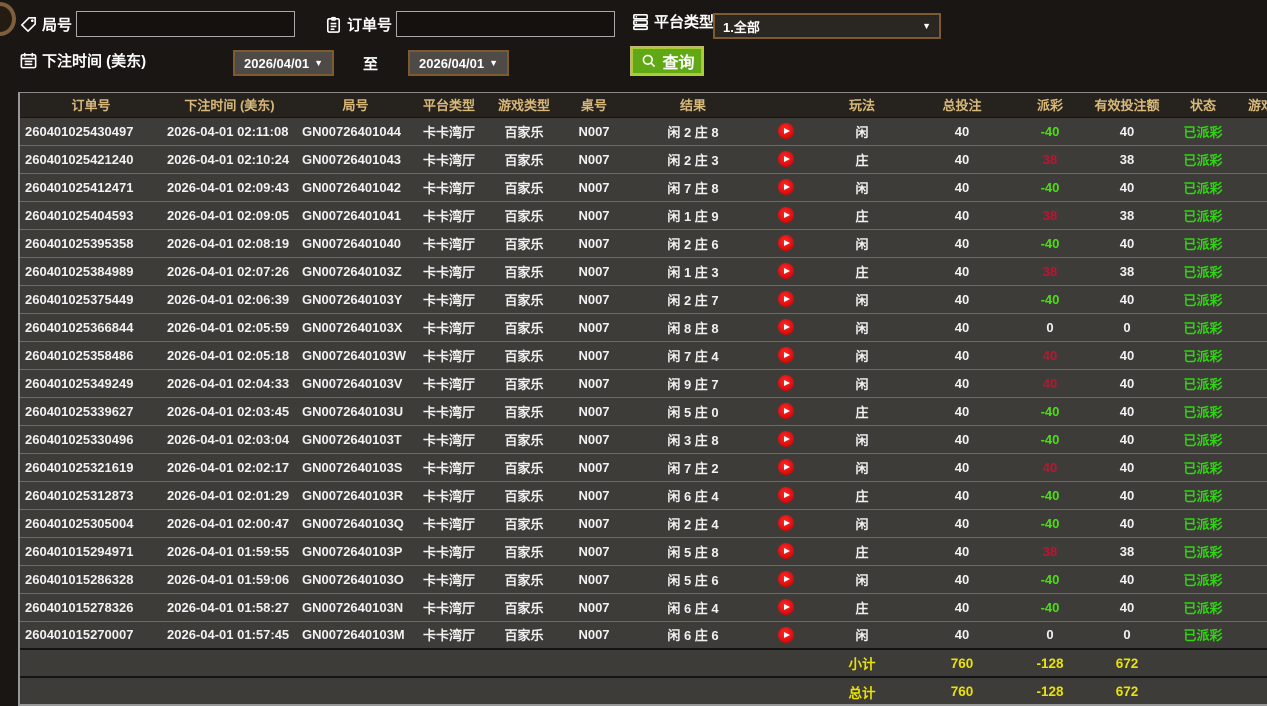 The height and width of the screenshot is (706, 1267). I want to click on platform-type-select: 1.全部 ▼, so click(827, 26).